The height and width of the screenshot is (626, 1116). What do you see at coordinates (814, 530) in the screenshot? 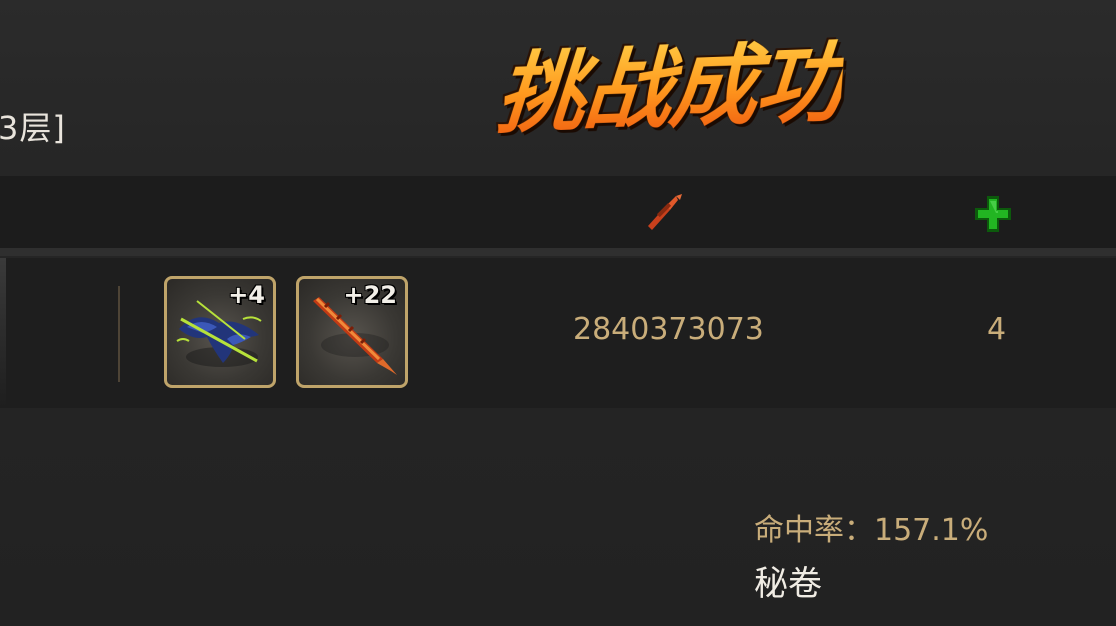
I see `hit-rate-label: 命中率：` at bounding box center [814, 530].